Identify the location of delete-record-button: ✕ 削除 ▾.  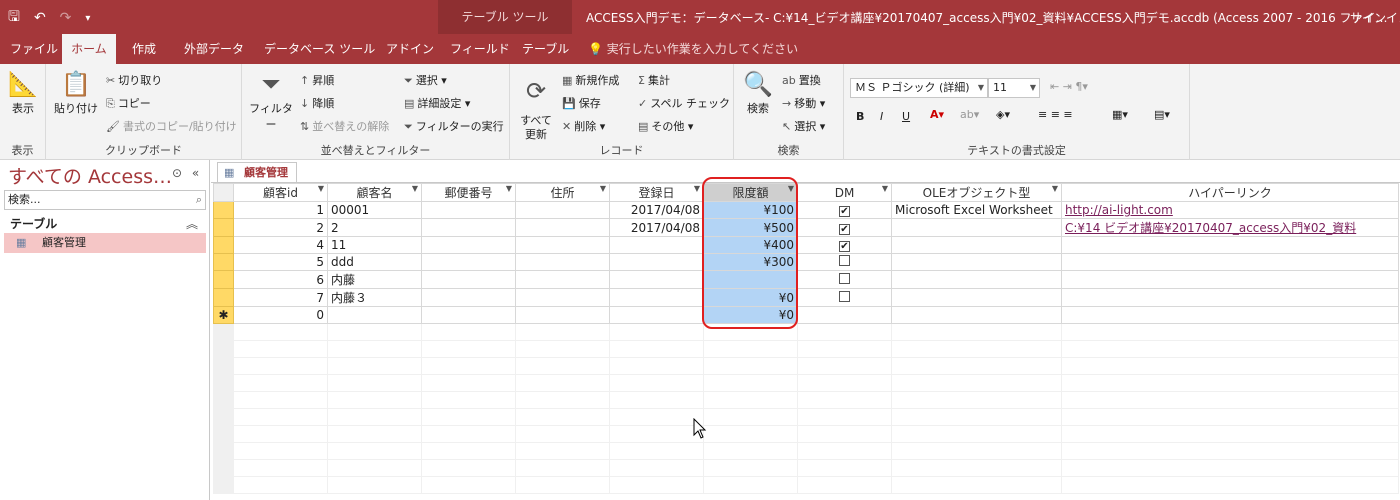
(583, 126).